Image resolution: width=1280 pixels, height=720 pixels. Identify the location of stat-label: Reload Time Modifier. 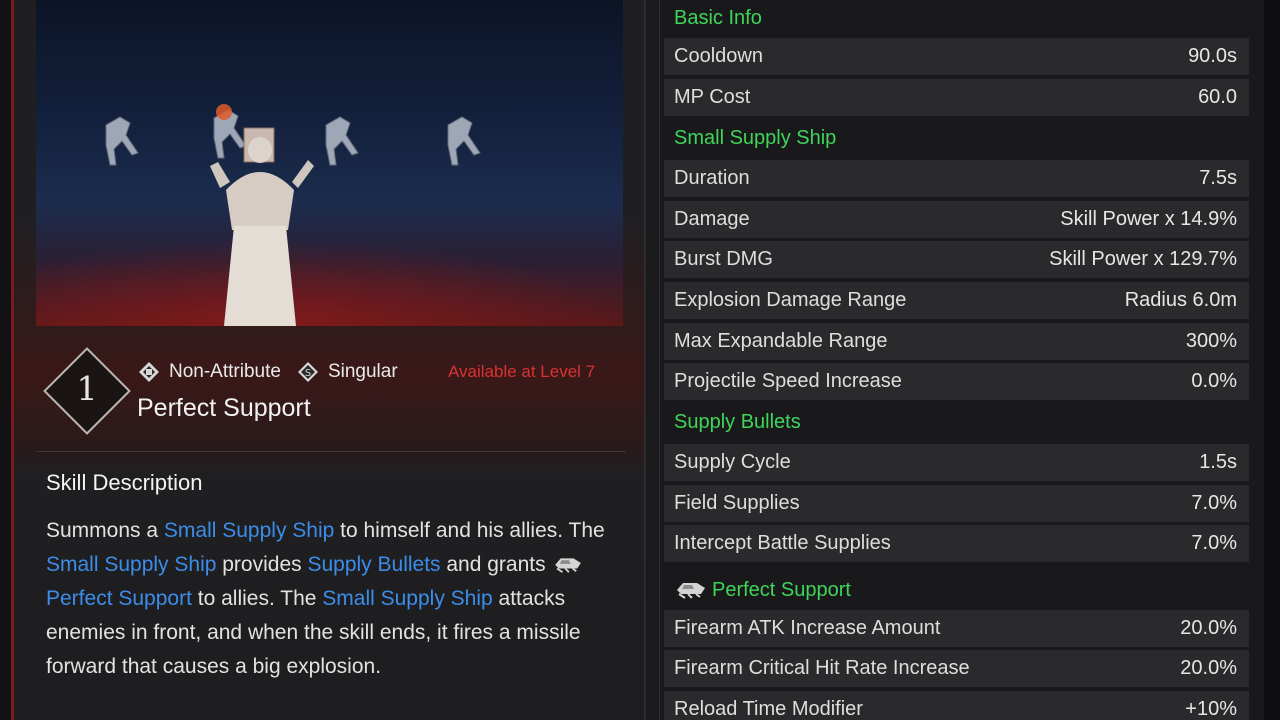
(768, 709).